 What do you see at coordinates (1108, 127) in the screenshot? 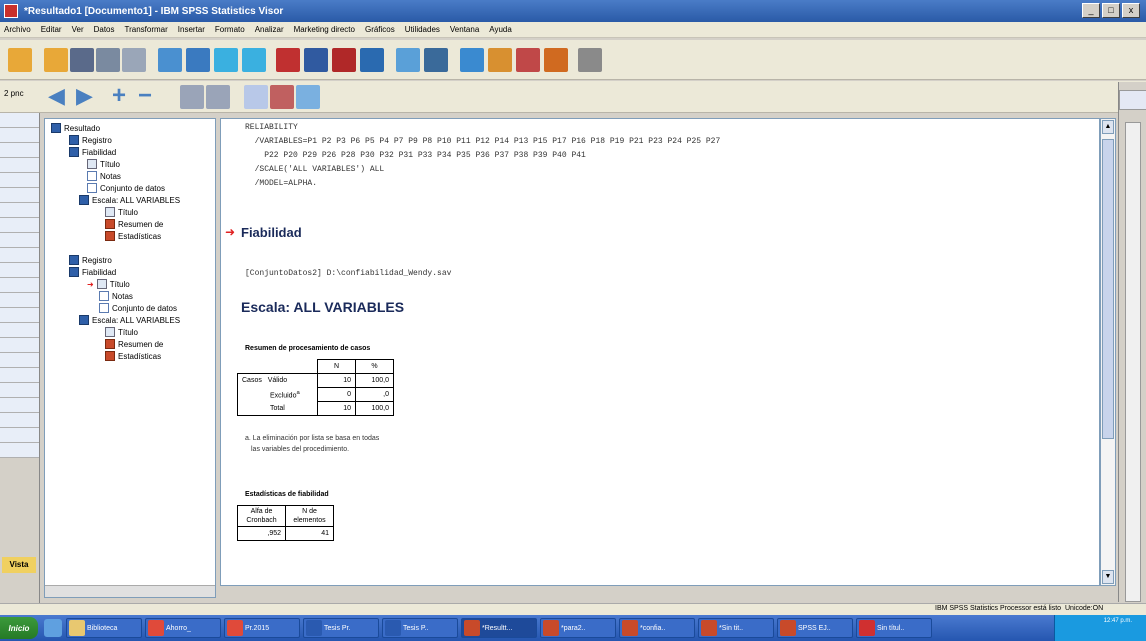
I see `scroll-up-icon: ▲` at bounding box center [1108, 127].